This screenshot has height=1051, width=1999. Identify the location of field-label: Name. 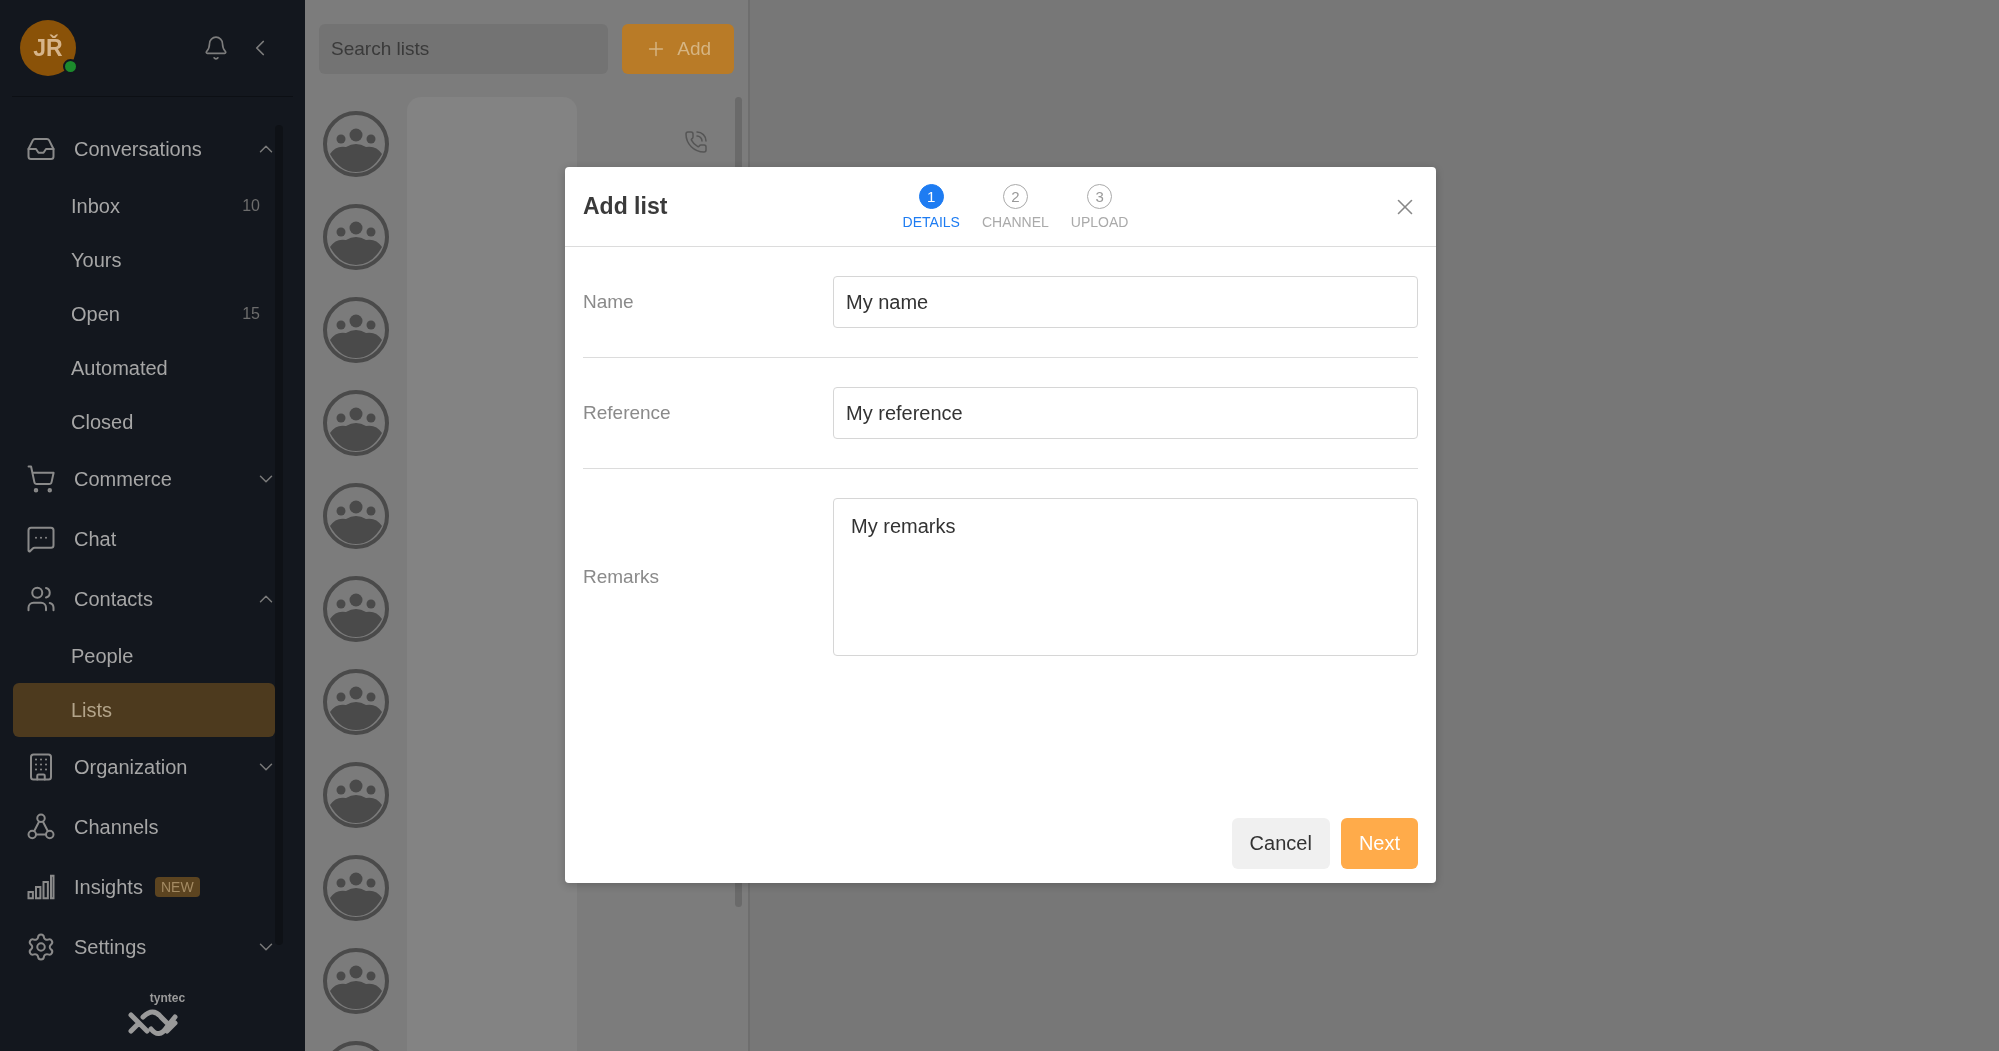
(609, 302).